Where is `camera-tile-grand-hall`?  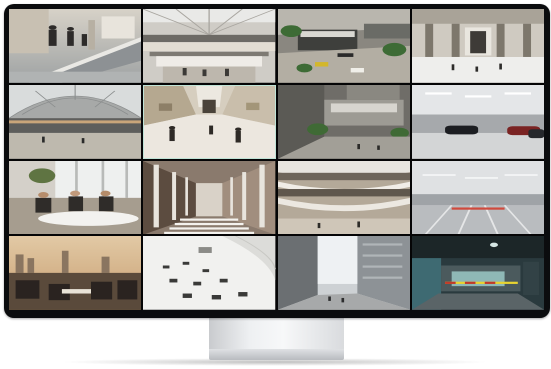
camera-tile-grand-hall is located at coordinates (477, 46).